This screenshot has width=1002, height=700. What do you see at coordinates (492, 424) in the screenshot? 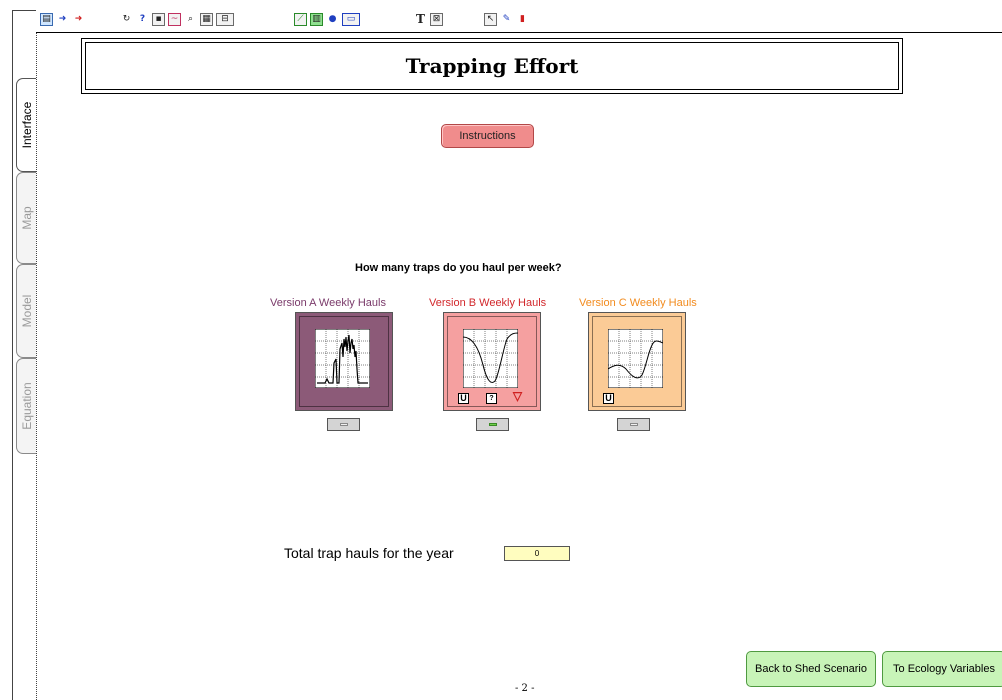
I see `version-b-switch` at bounding box center [492, 424].